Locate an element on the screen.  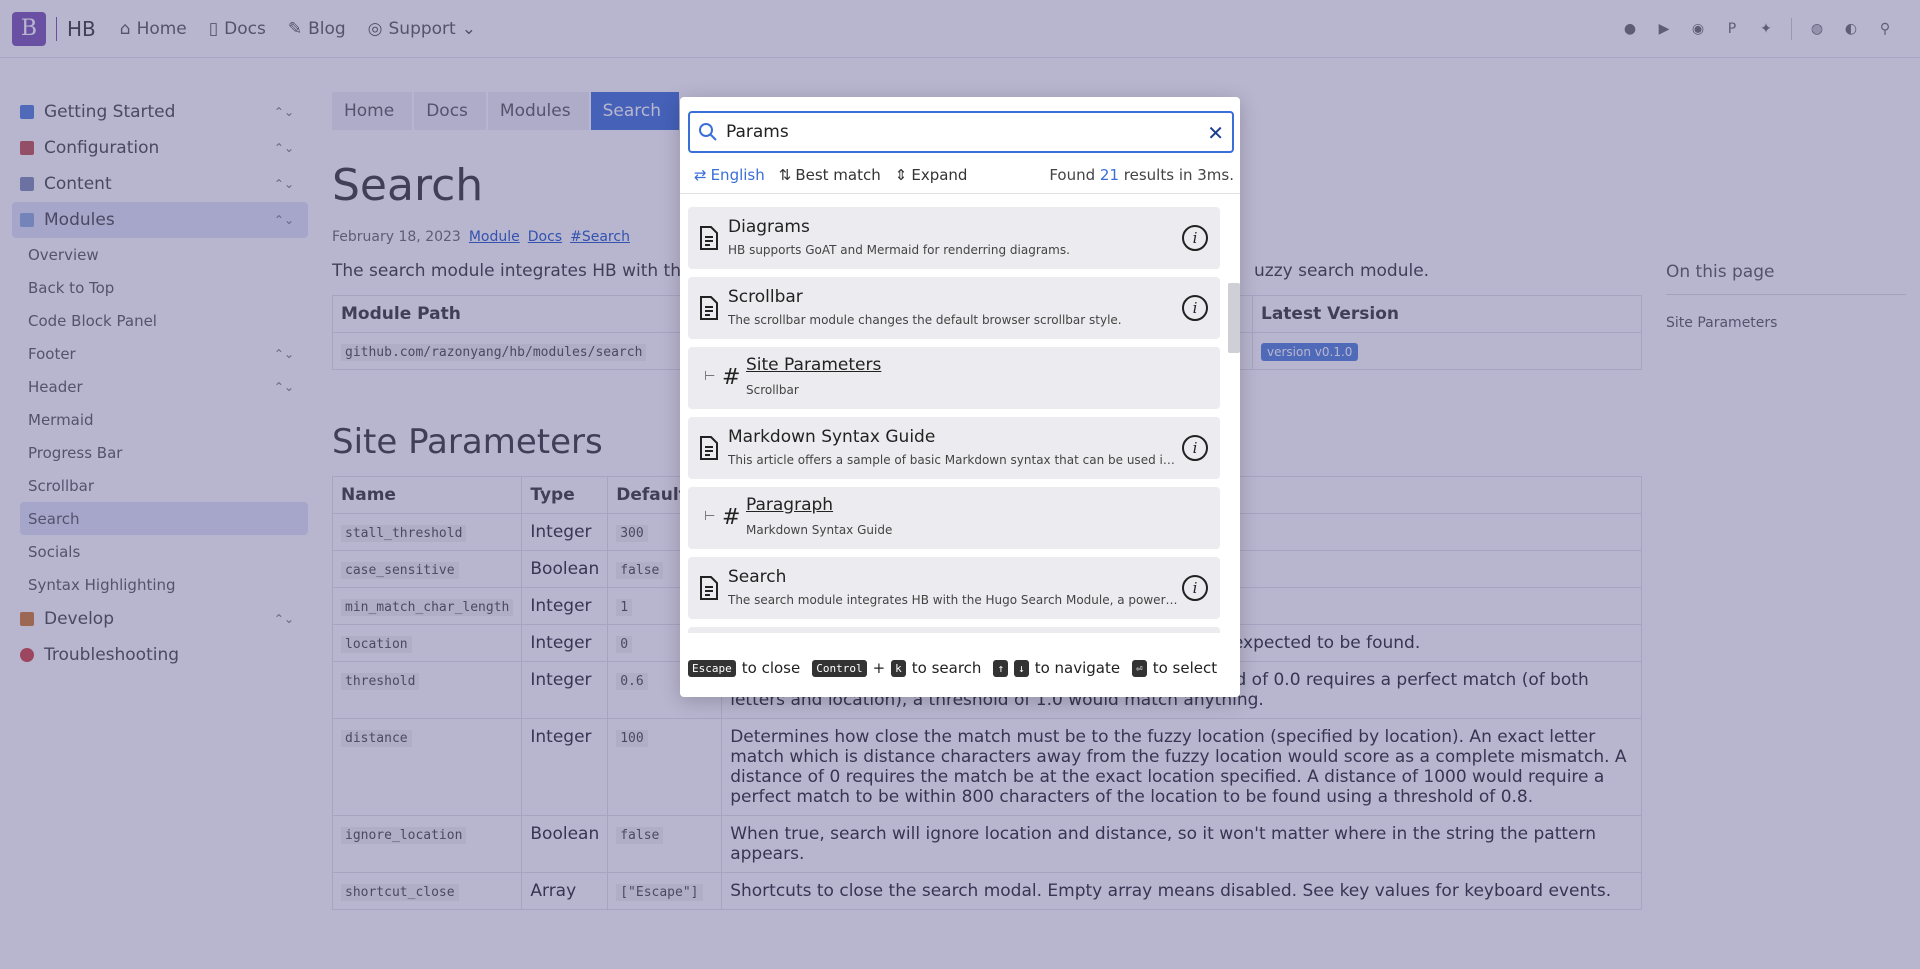
found-count: 21 is located at coordinates (1109, 175).